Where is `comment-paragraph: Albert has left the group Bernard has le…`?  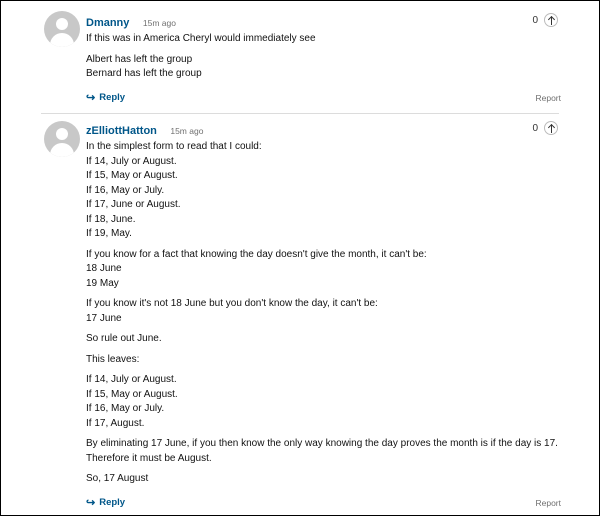
comment-paragraph: Albert has left the group Bernard has le… is located at coordinates (144, 66).